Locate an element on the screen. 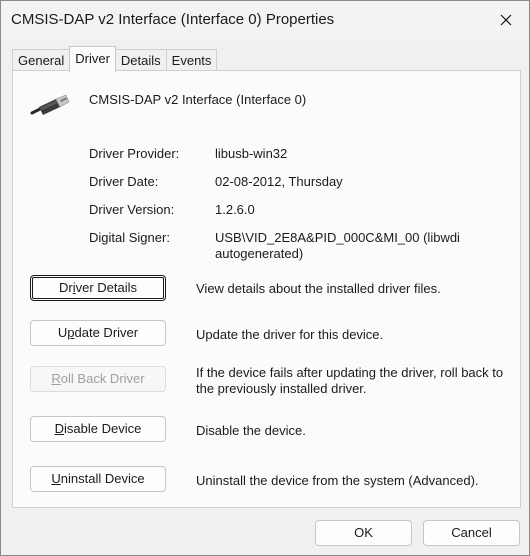 The image size is (530, 556). provider-value: libusb-win32 is located at coordinates (251, 153).